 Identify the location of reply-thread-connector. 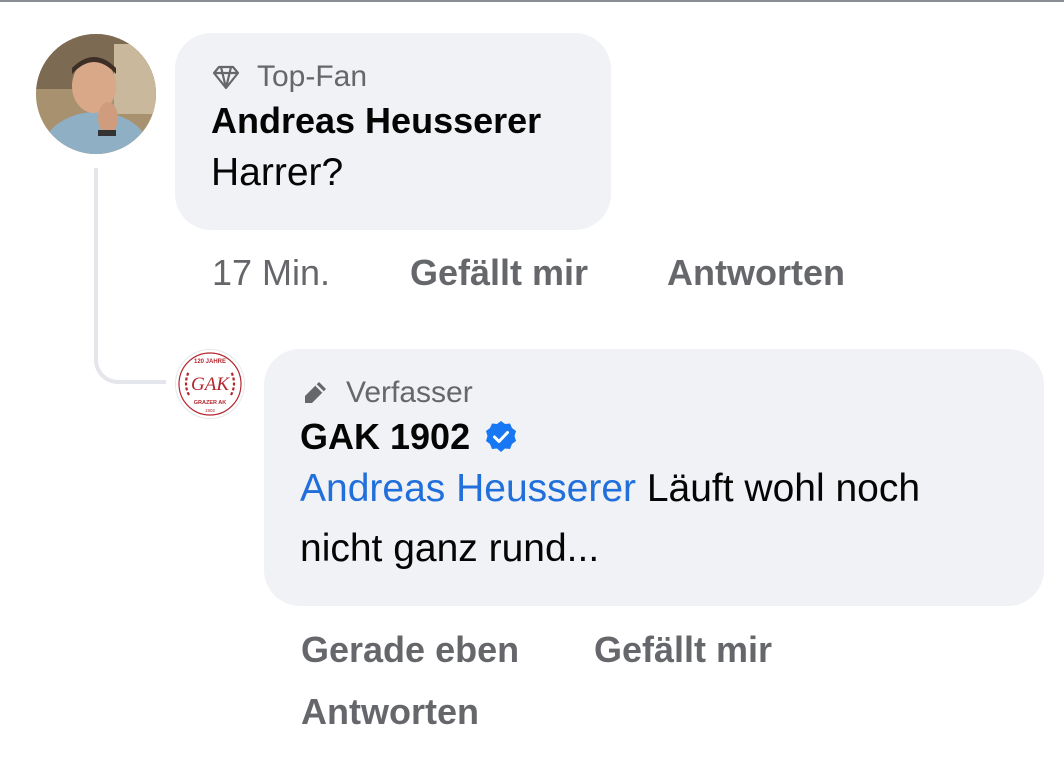
(130, 276).